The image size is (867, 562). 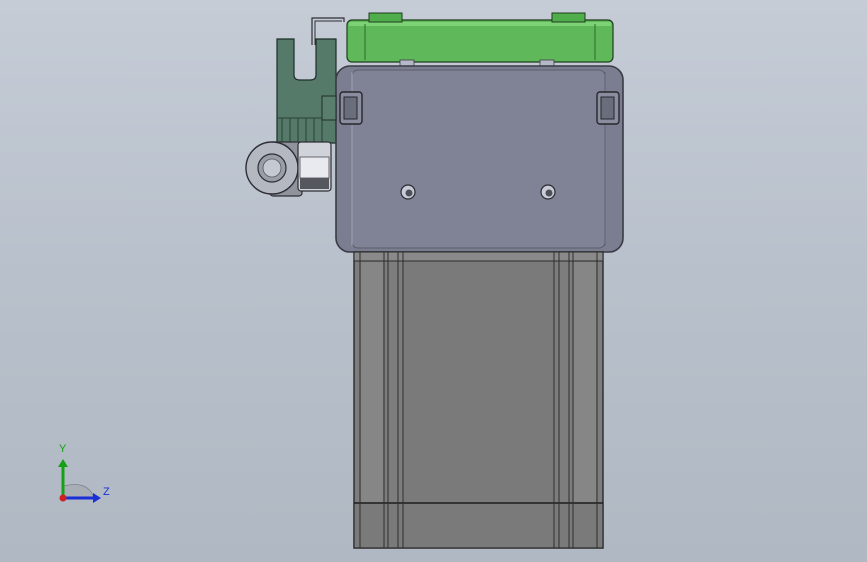 What do you see at coordinates (79, 481) in the screenshot?
I see `orientation-triad` at bounding box center [79, 481].